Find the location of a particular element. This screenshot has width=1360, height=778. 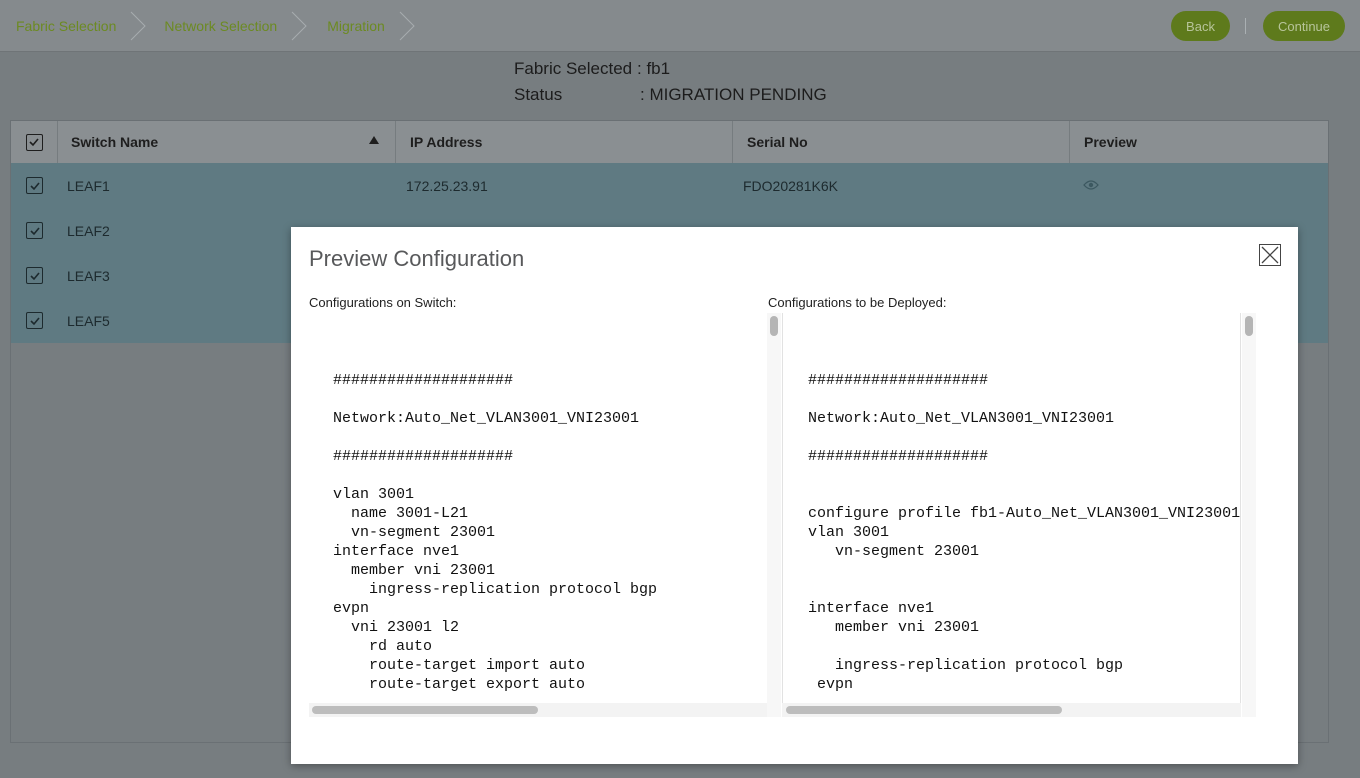

sort-ascending-icon is located at coordinates (374, 140).